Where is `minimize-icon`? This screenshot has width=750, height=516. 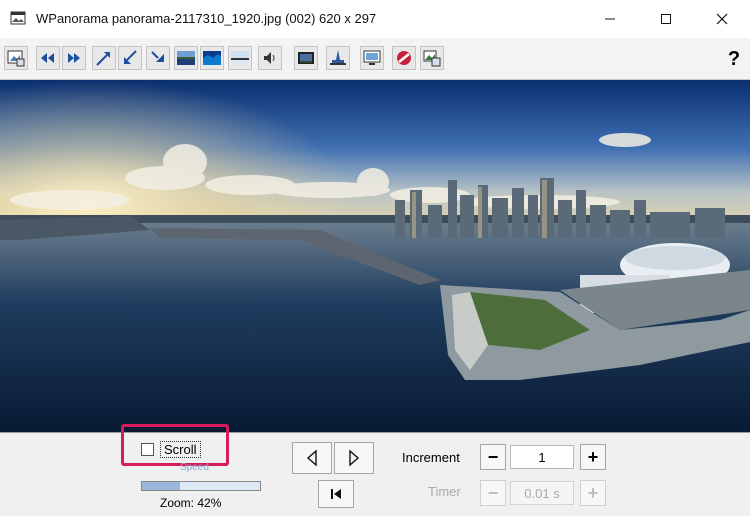
minimize-icon is located at coordinates (610, 19).